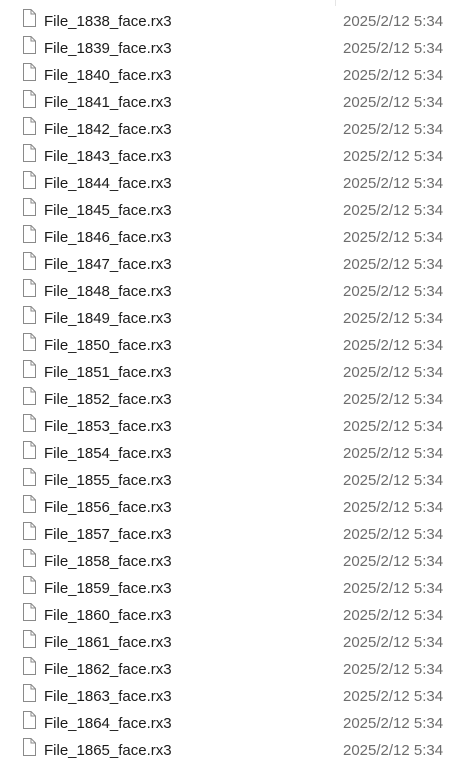 Image resolution: width=464 pixels, height=765 pixels. I want to click on file-row: File_1858_face.rx3 2025/2/12 5:34, so click(232, 562).